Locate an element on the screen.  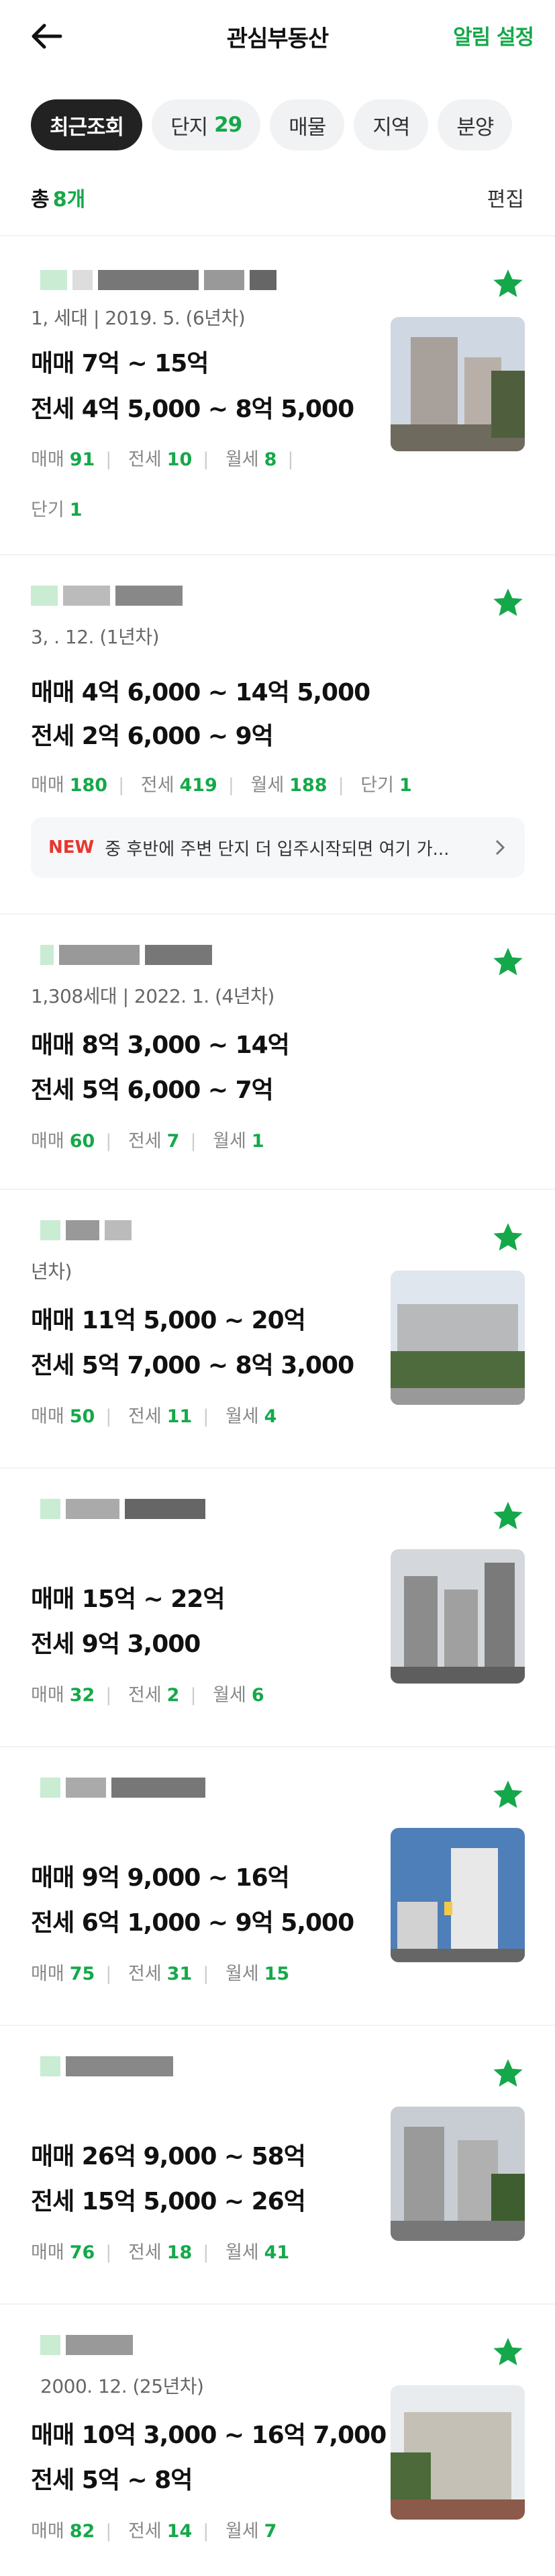
listing-counts: 매매 75 | 전세 31 | 월세 15 is located at coordinates (160, 1974).